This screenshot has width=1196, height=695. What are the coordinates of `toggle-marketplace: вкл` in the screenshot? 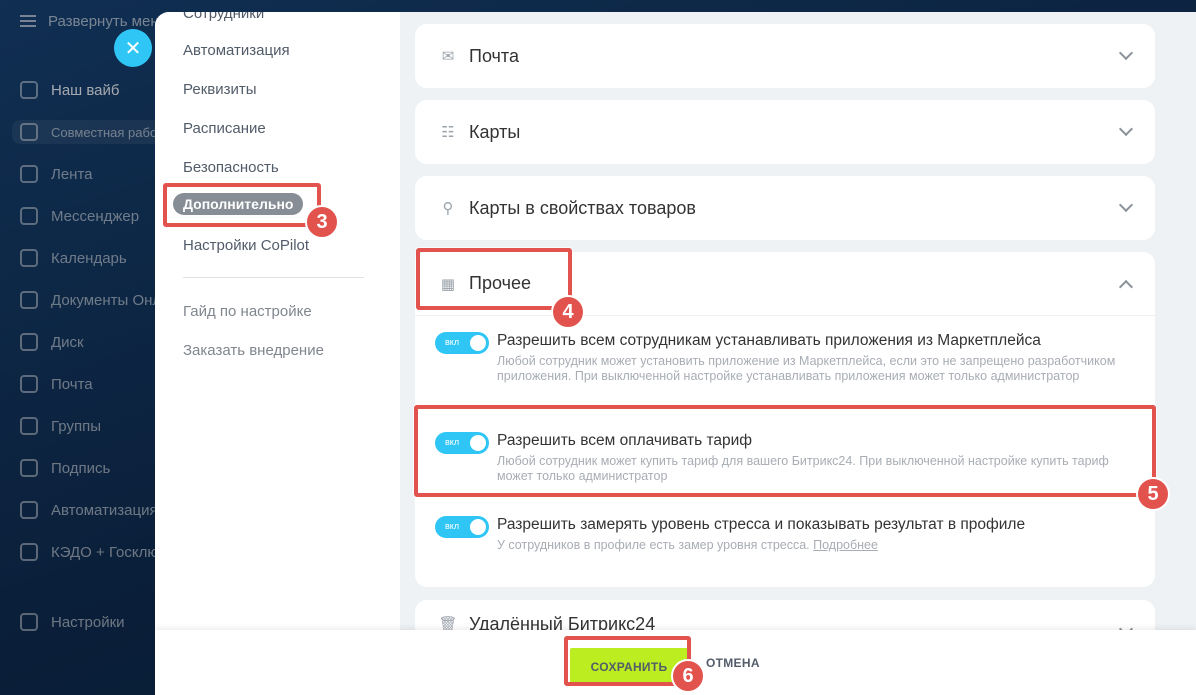 It's located at (462, 343).